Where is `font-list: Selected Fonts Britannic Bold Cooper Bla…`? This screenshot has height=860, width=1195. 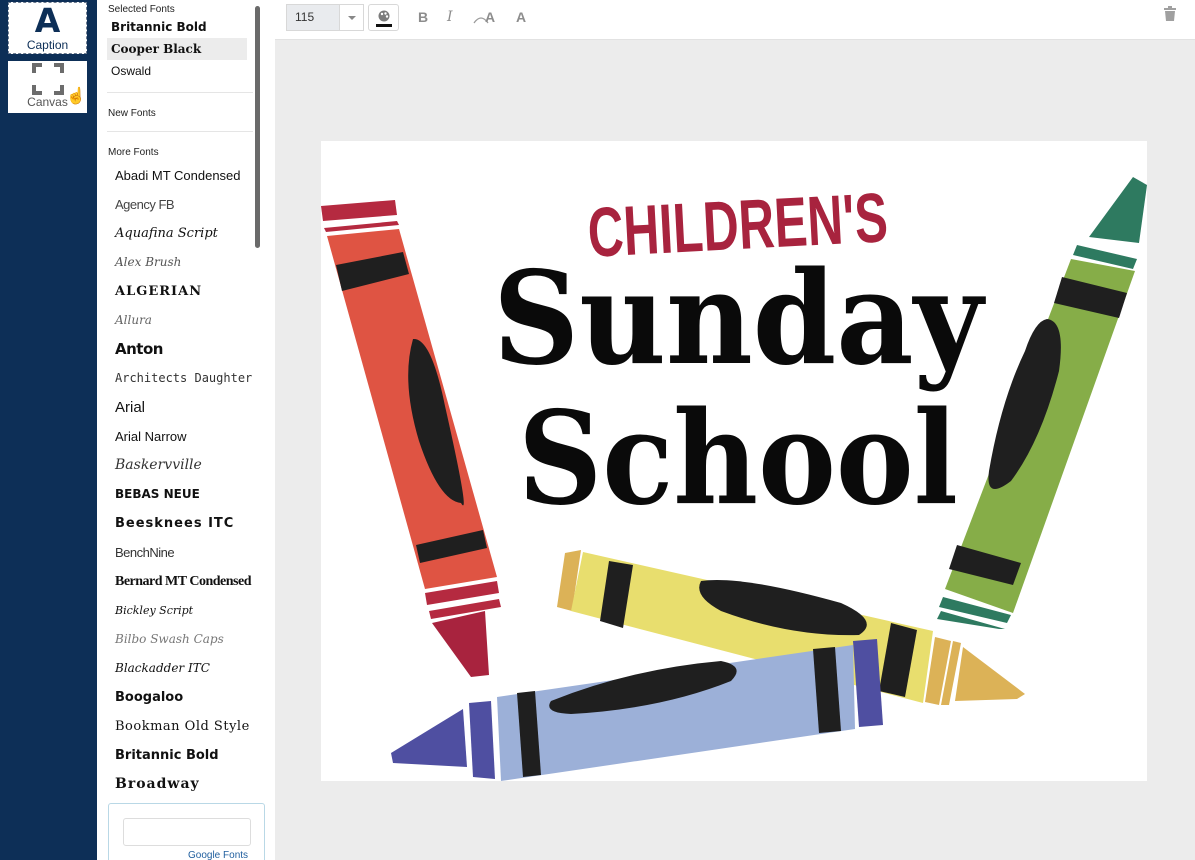
font-list: Selected Fonts Britannic Bold Cooper Bla… is located at coordinates (176, 397).